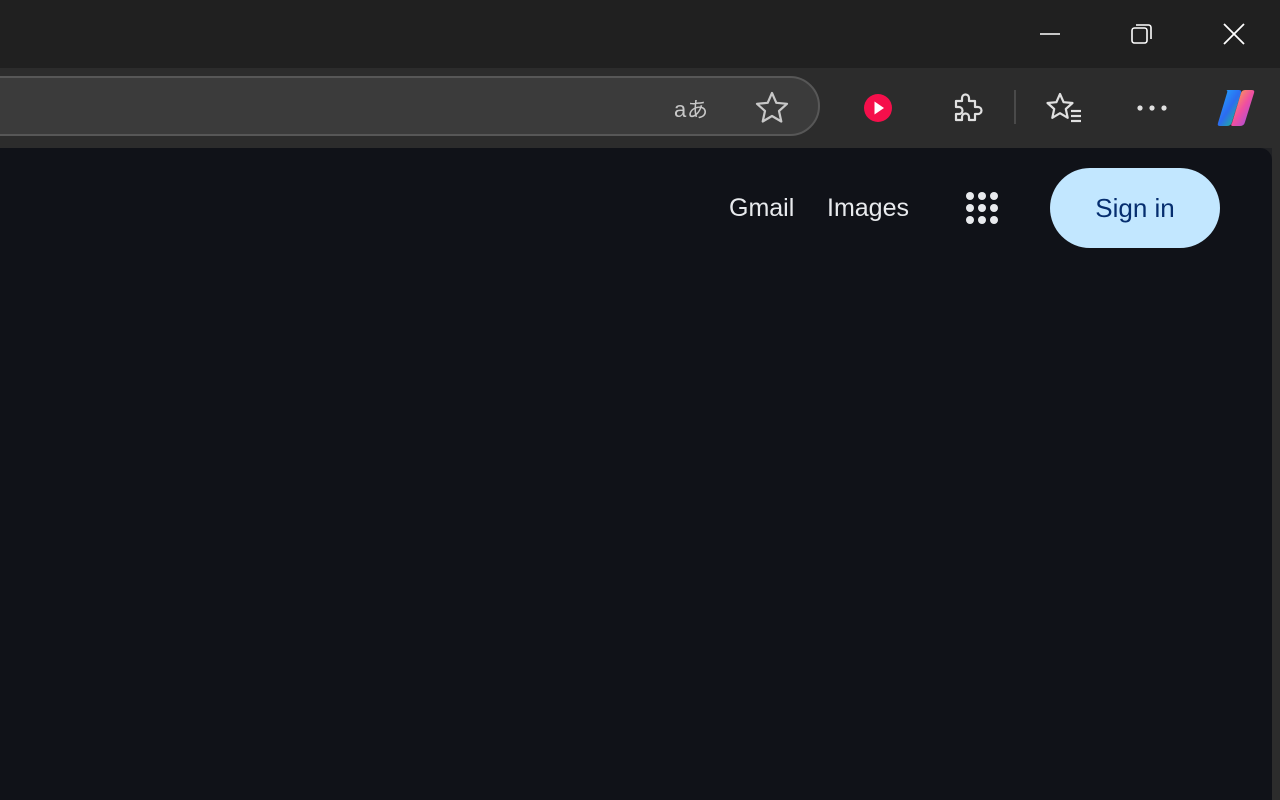 This screenshot has width=1280, height=800. I want to click on extensions-button, so click(966, 108).